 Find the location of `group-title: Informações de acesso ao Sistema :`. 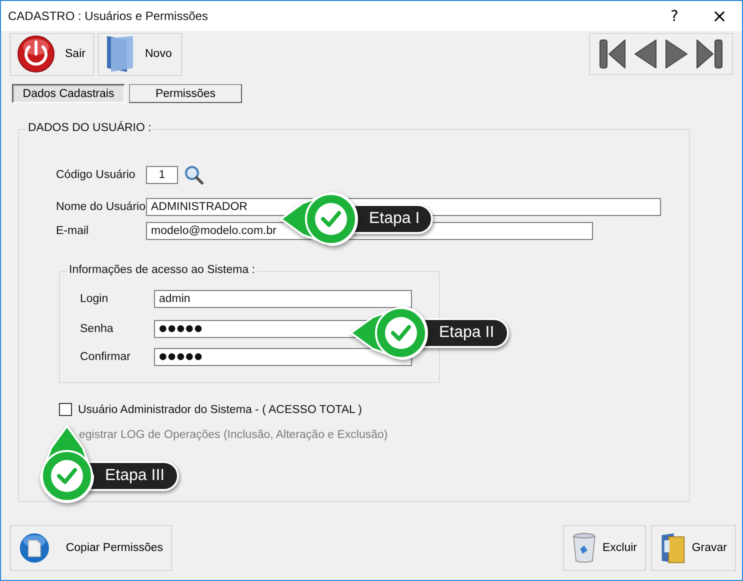

group-title: Informações de acesso ao Sistema : is located at coordinates (162, 270).